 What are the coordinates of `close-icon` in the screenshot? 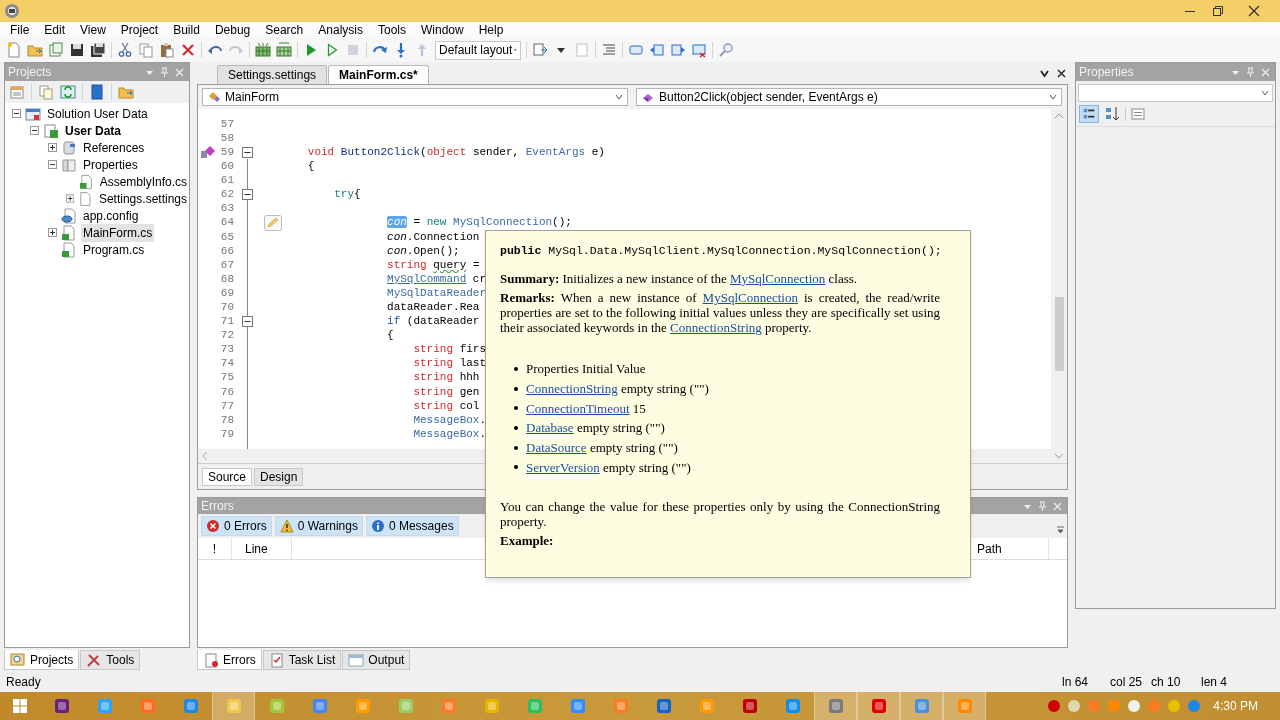 It's located at (1061, 73).